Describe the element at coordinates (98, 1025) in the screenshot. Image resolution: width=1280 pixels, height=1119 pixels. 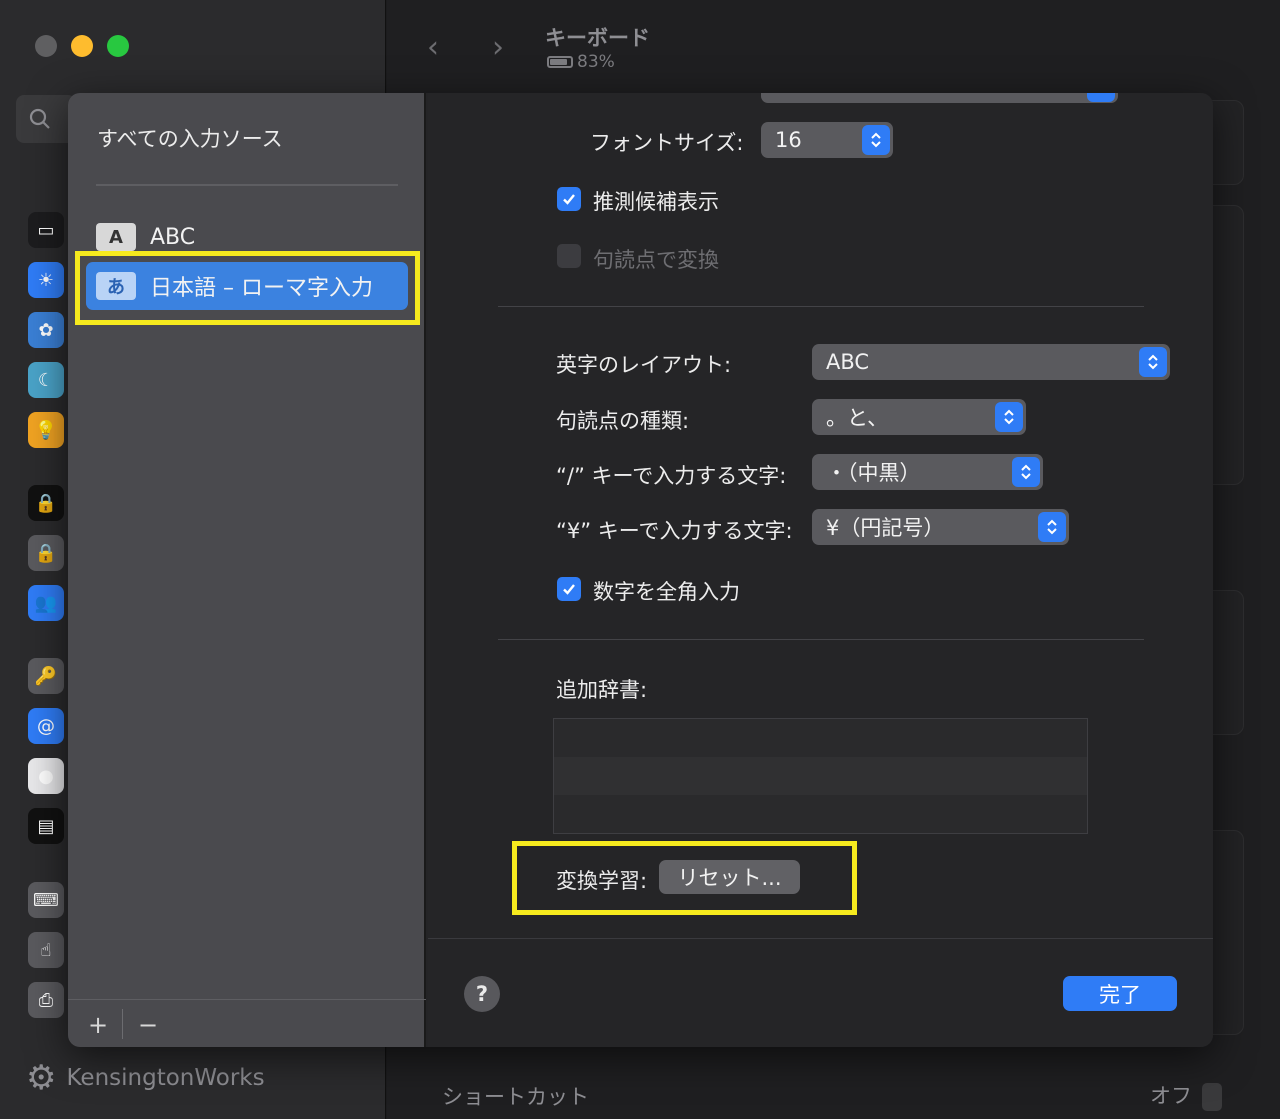
I see `add-input-source-button: +` at that location.